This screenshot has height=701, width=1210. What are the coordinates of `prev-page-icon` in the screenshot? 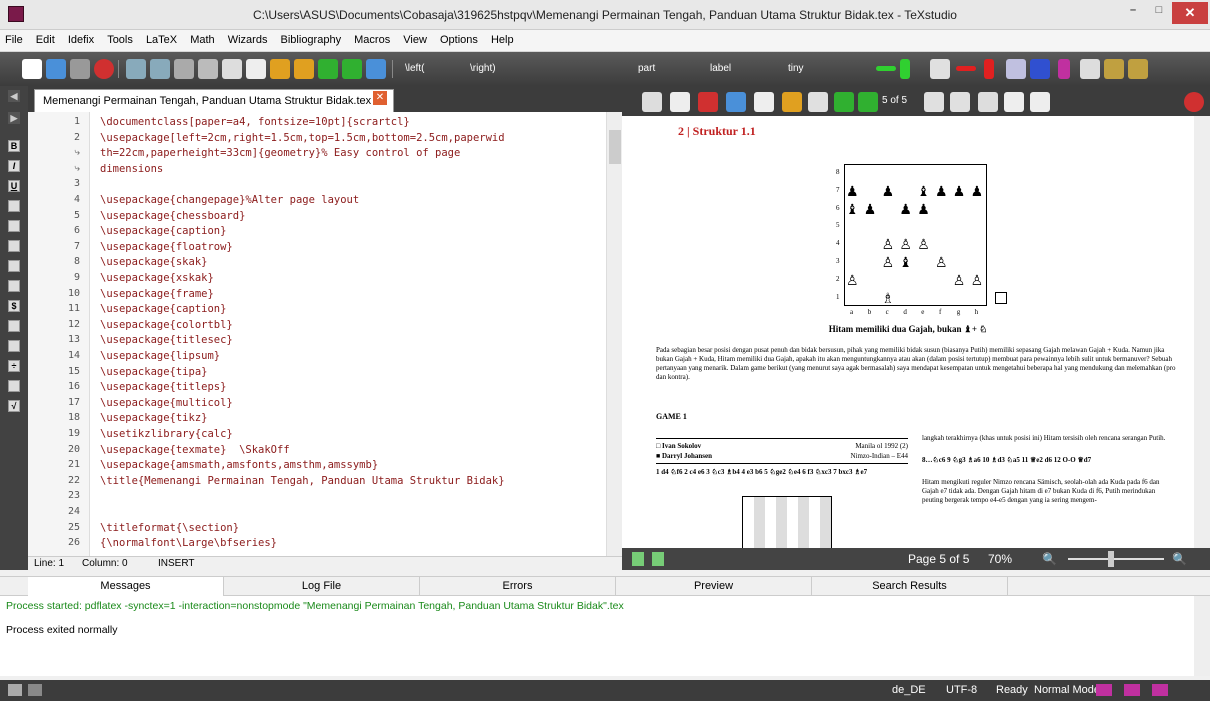 It's located at (868, 102).